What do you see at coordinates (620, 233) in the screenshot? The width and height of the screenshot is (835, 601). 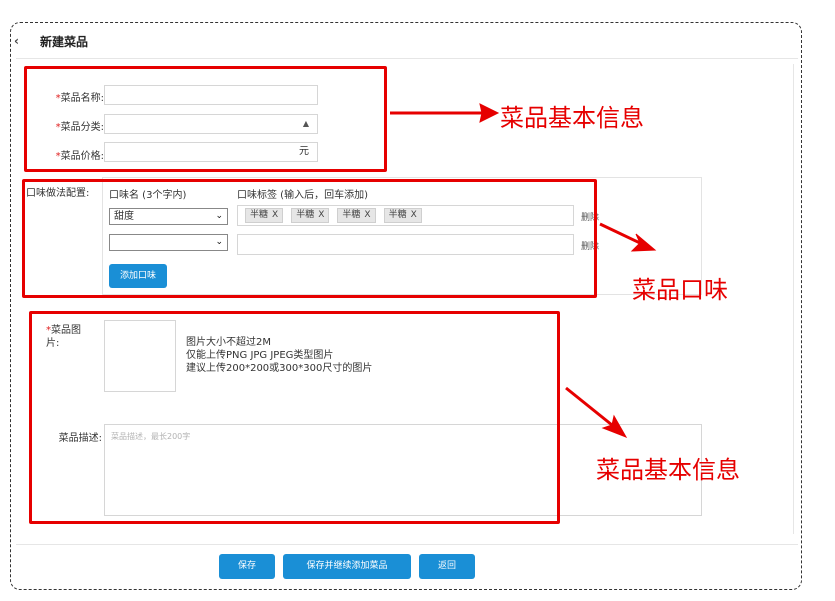 I see `arrow-flavor` at bounding box center [620, 233].